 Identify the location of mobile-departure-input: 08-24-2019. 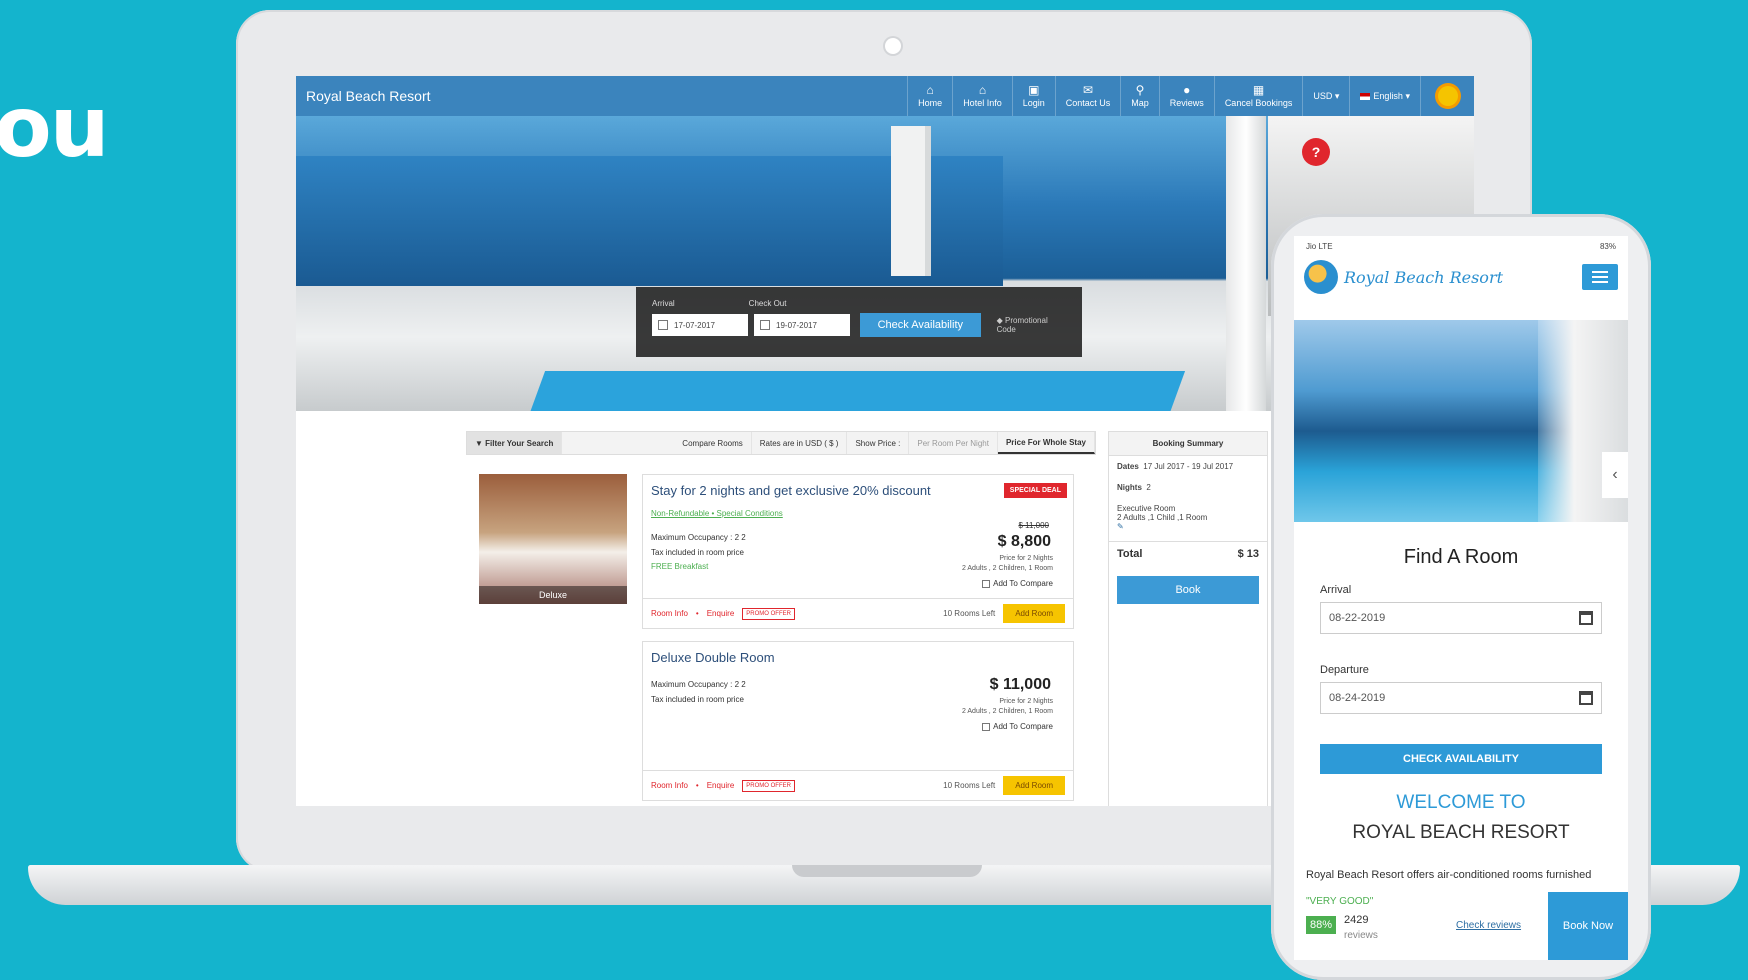
(1461, 698).